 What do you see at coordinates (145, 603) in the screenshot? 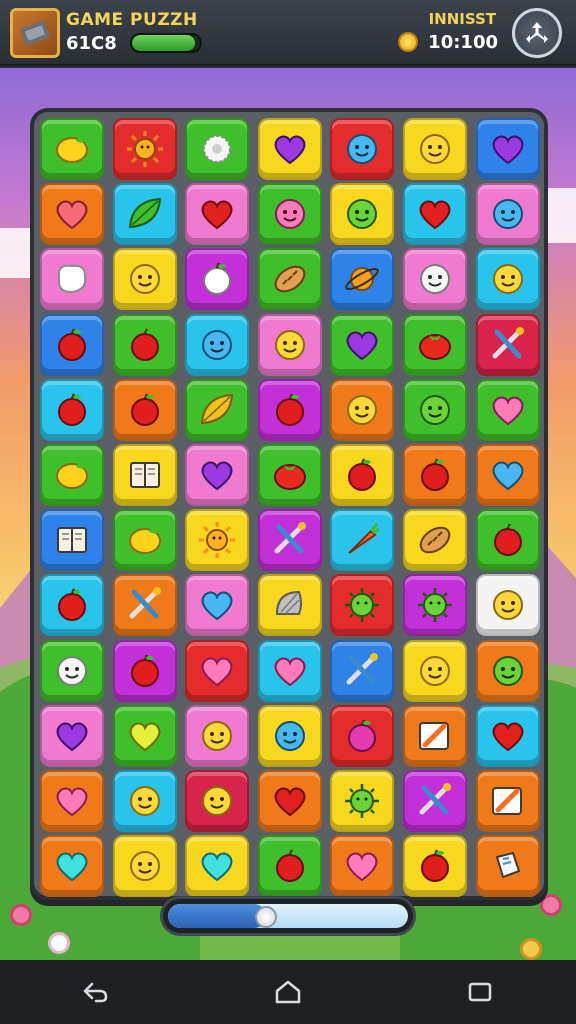
I see `tools-icon` at bounding box center [145, 603].